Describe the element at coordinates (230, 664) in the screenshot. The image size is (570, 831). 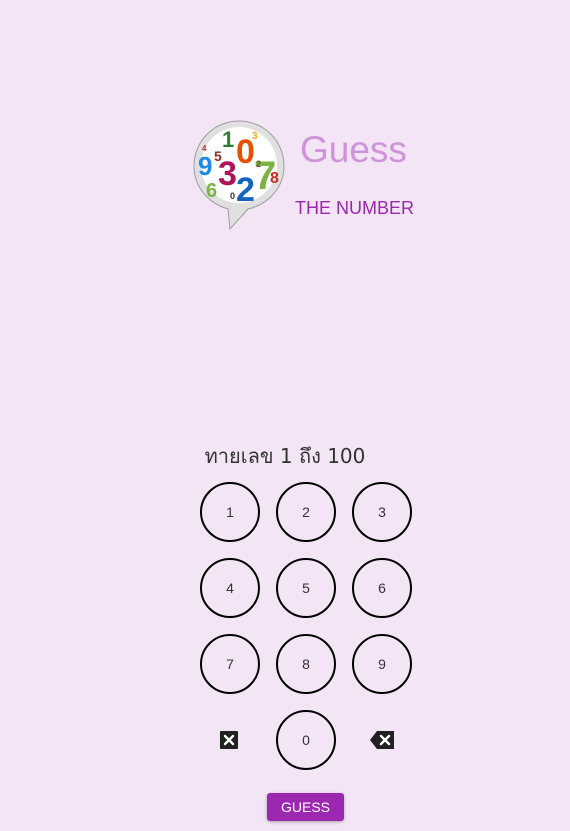
I see `key-7: 7` at that location.